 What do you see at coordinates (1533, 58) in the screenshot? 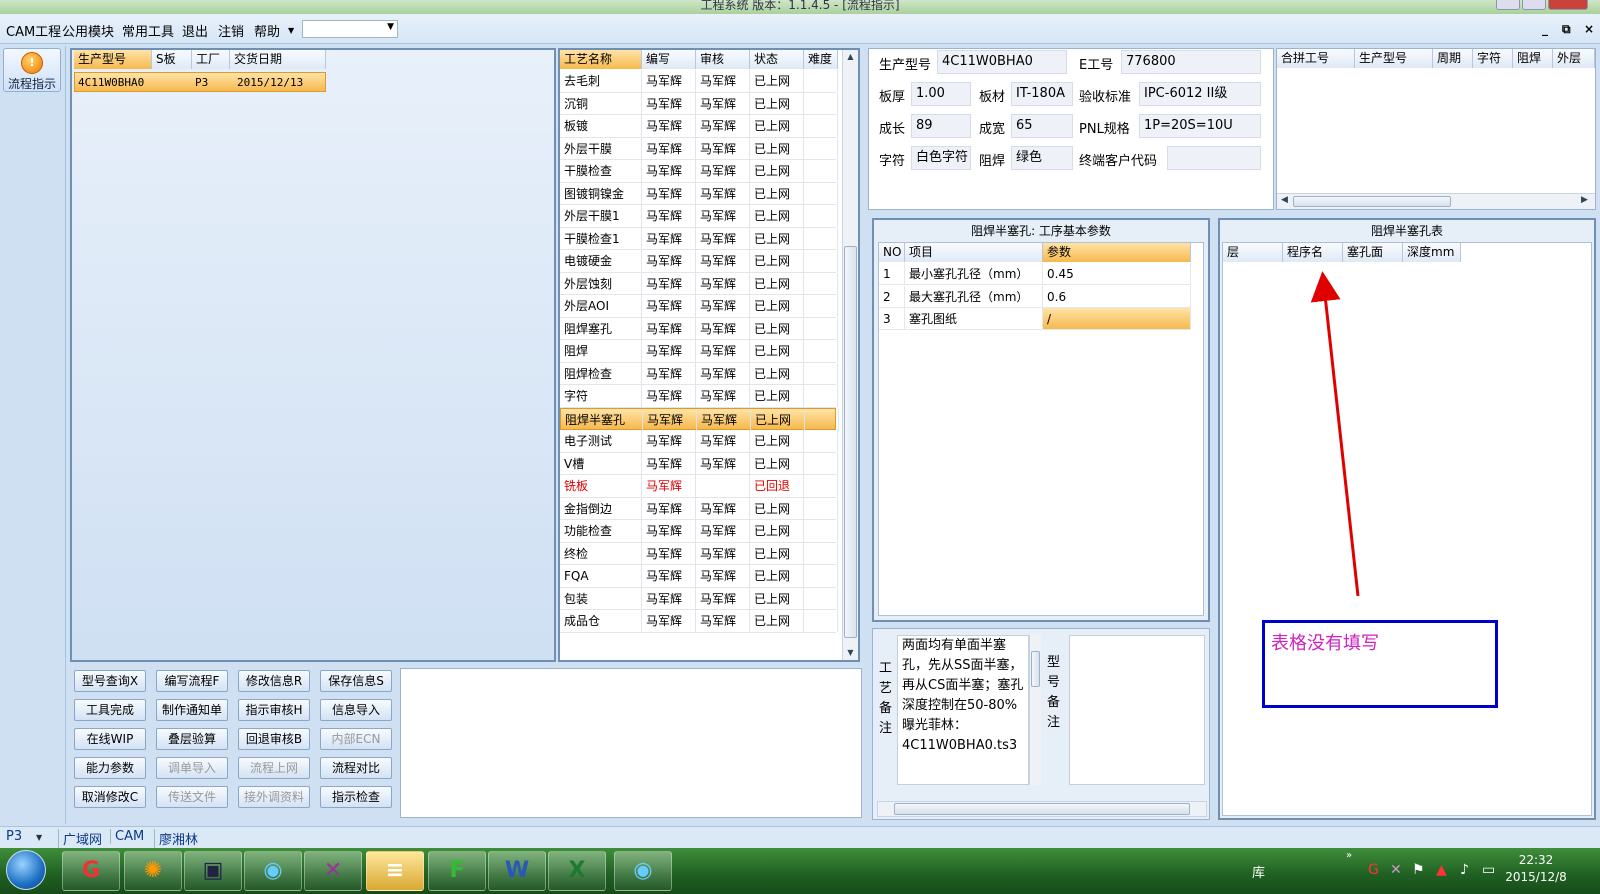
I see `merge-col-header: 阻焊` at bounding box center [1533, 58].